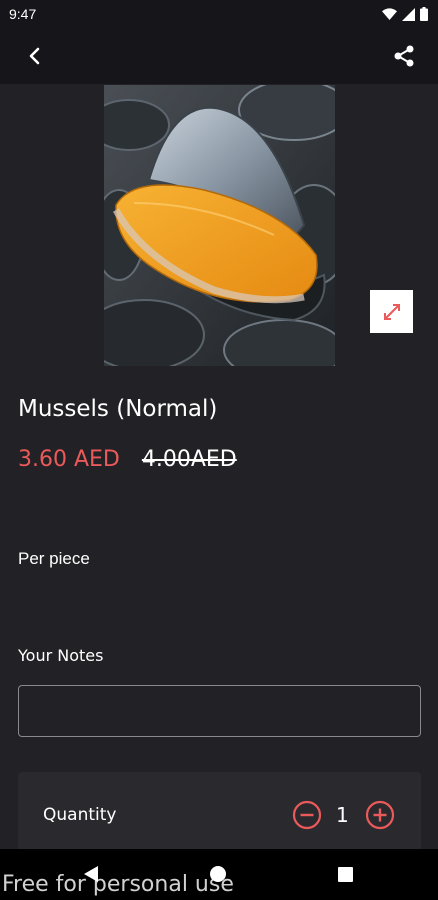 Image resolution: width=438 pixels, height=900 pixels. I want to click on signal-icon, so click(408, 14).